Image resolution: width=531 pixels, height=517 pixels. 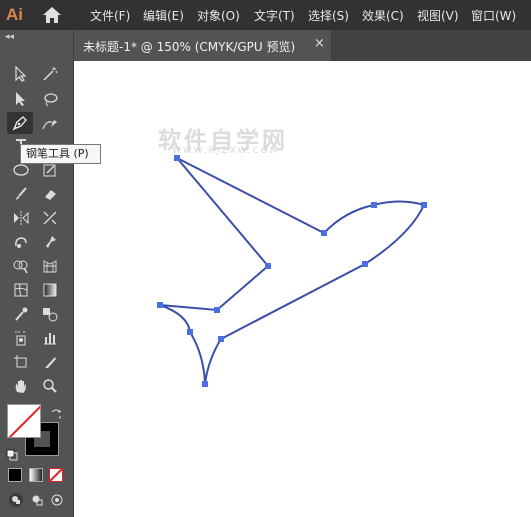 I want to click on fill-swatch, so click(x=24, y=421).